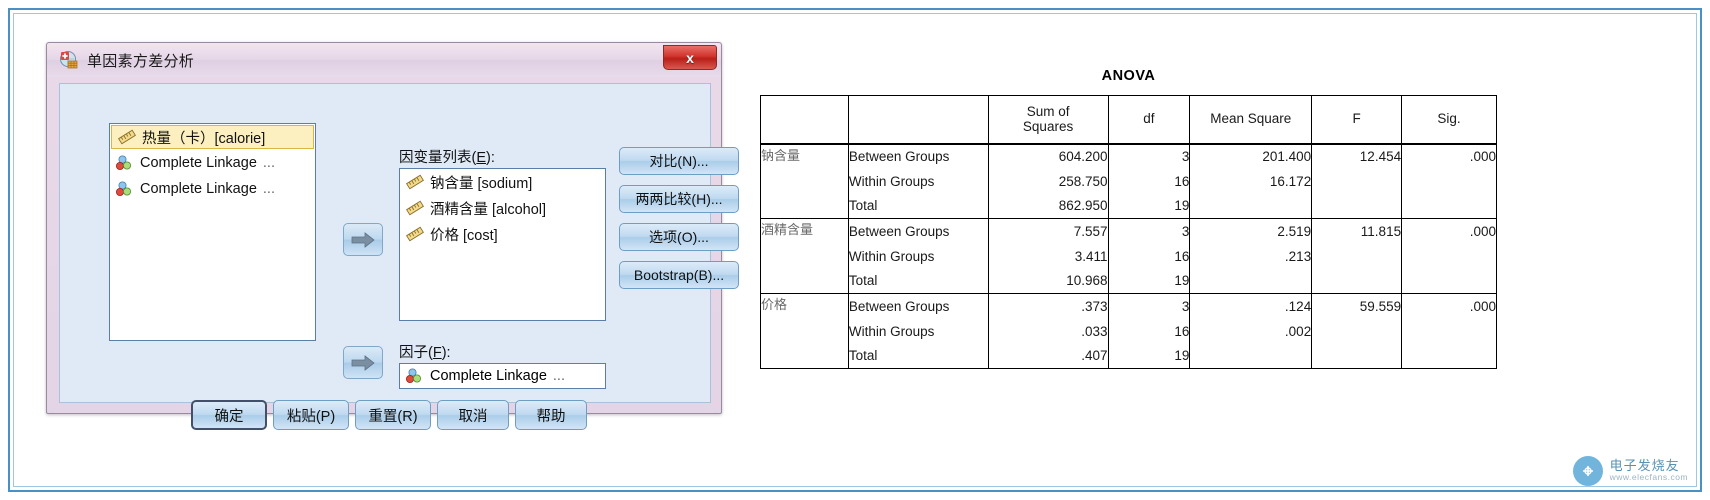 Image resolution: width=1710 pixels, height=500 pixels. What do you see at coordinates (1048, 256) in the screenshot?
I see `cell-sum-of-squares: 3.411` at bounding box center [1048, 256].